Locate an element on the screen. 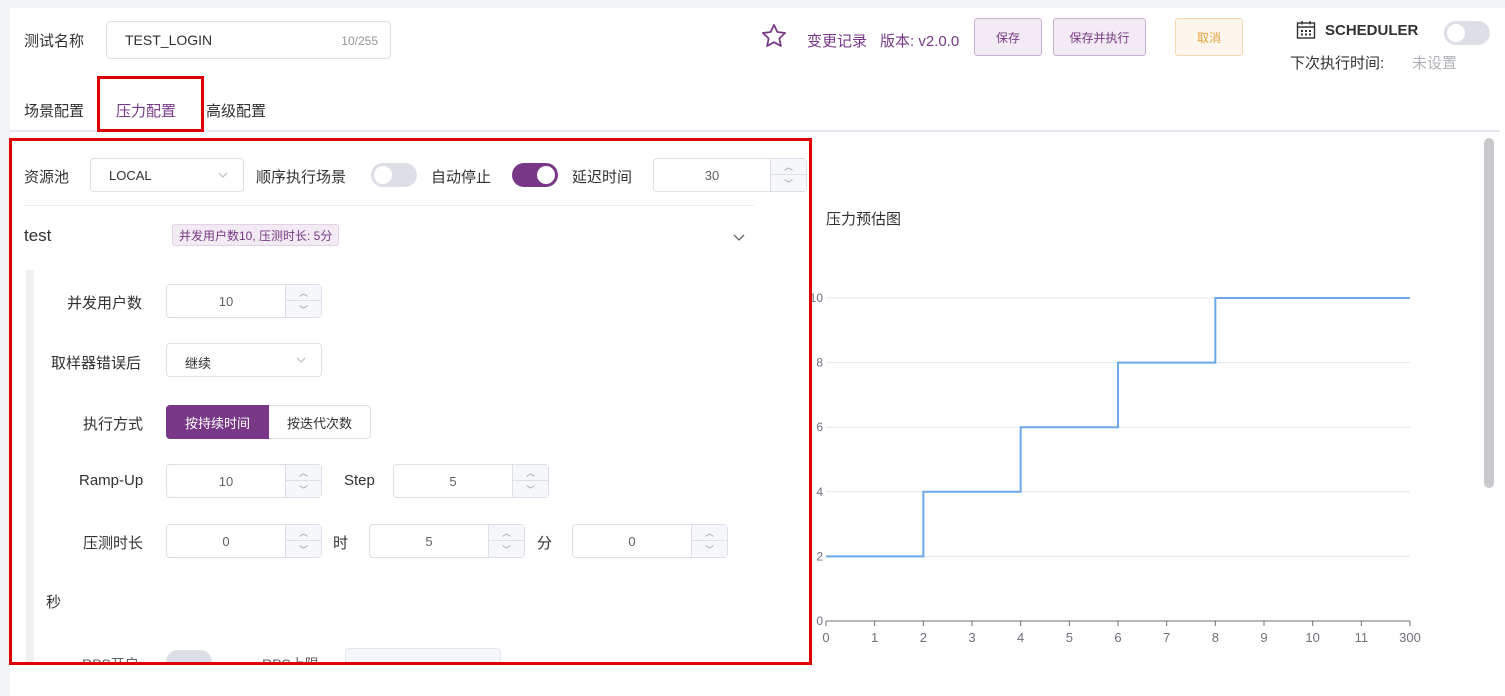  x-tick-label: 7 is located at coordinates (1166, 637).